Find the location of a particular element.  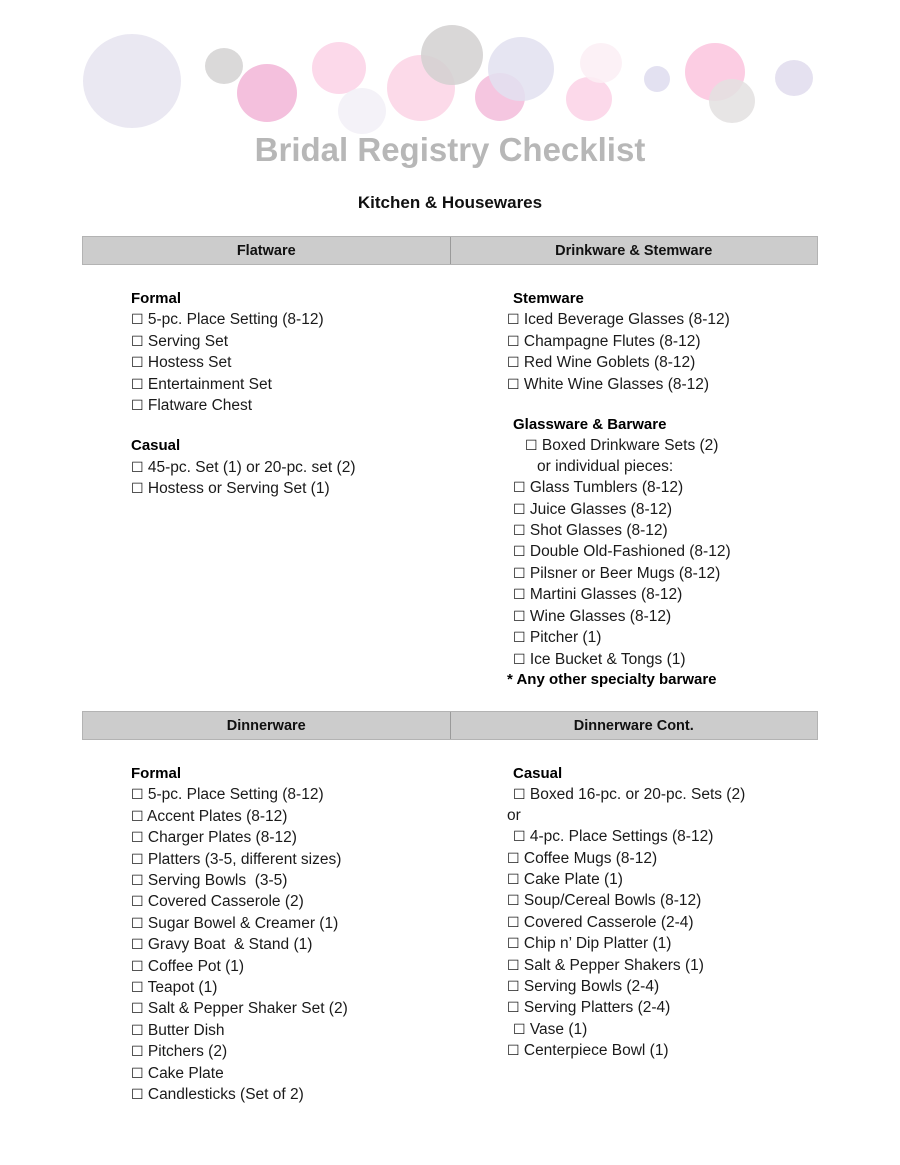

checklist-item: ☐ Boxed 16-pc. or 20-pc. Sets (2) is located at coordinates (662, 794).